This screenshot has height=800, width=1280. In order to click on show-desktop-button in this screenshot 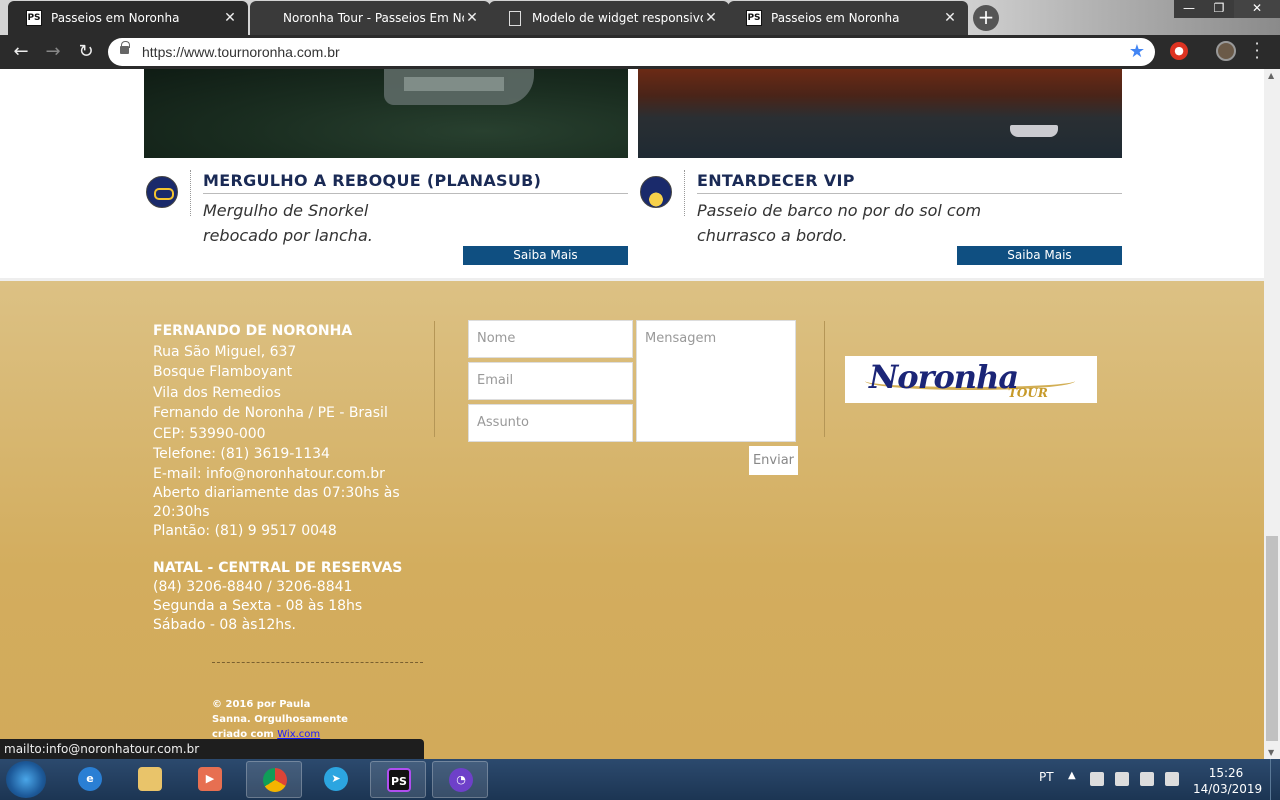, I will do `click(1275, 779)`.